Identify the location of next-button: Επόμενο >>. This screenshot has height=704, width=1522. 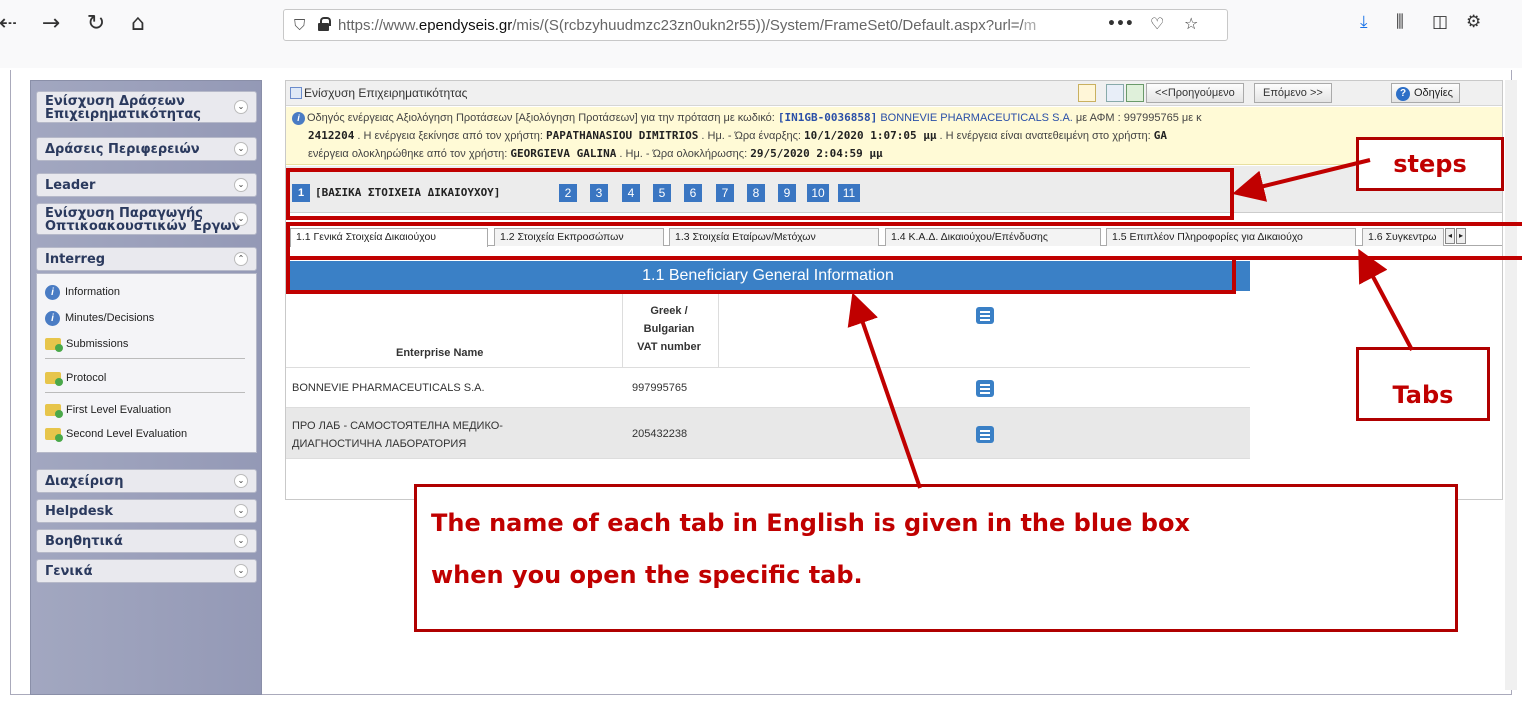
(1293, 93).